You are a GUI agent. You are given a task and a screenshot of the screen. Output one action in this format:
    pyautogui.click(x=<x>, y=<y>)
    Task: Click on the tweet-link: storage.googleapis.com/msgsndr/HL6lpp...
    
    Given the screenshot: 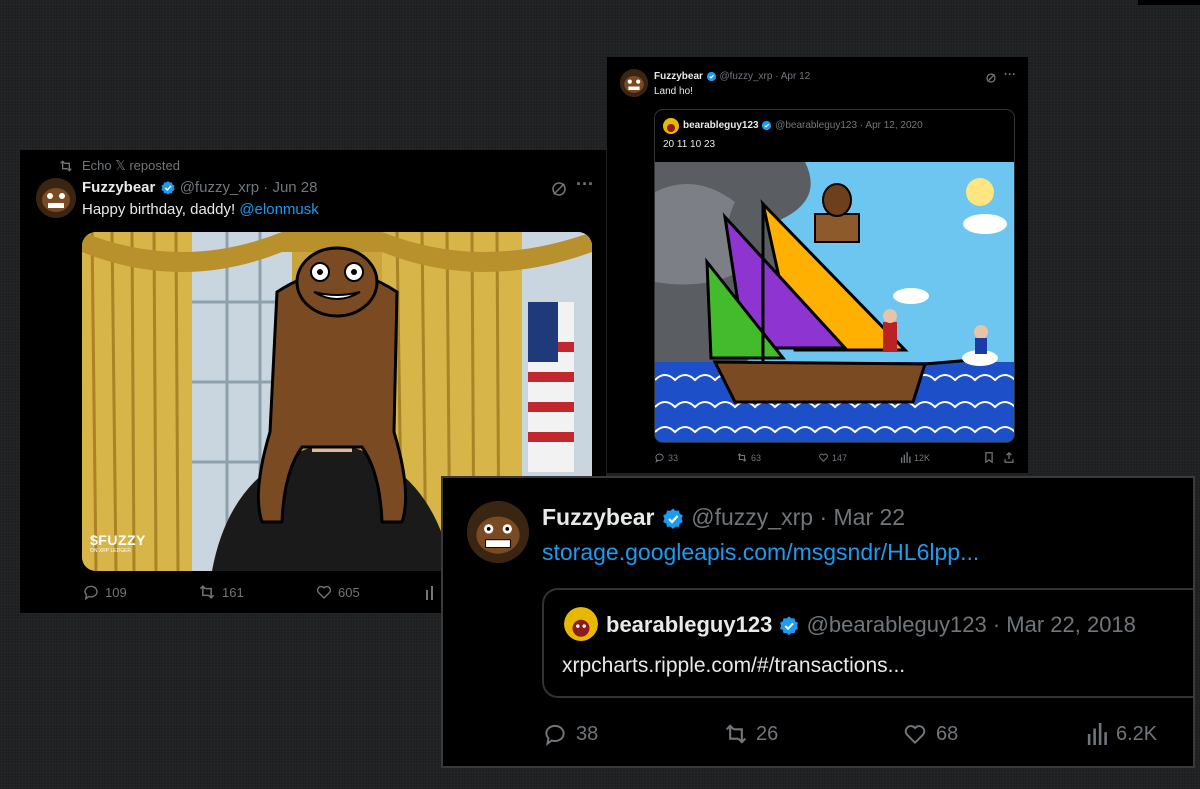 What is the action you would take?
    pyautogui.click(x=760, y=552)
    